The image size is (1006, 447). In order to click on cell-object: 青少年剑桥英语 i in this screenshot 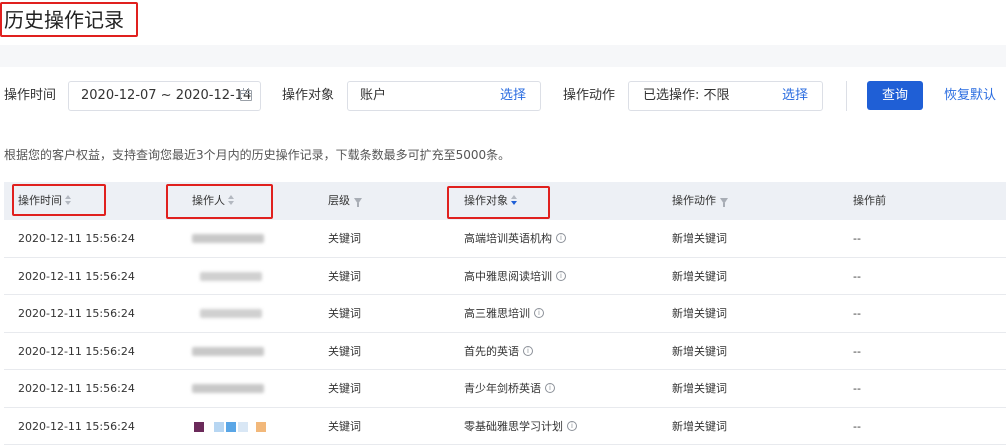, I will do `click(509, 388)`.